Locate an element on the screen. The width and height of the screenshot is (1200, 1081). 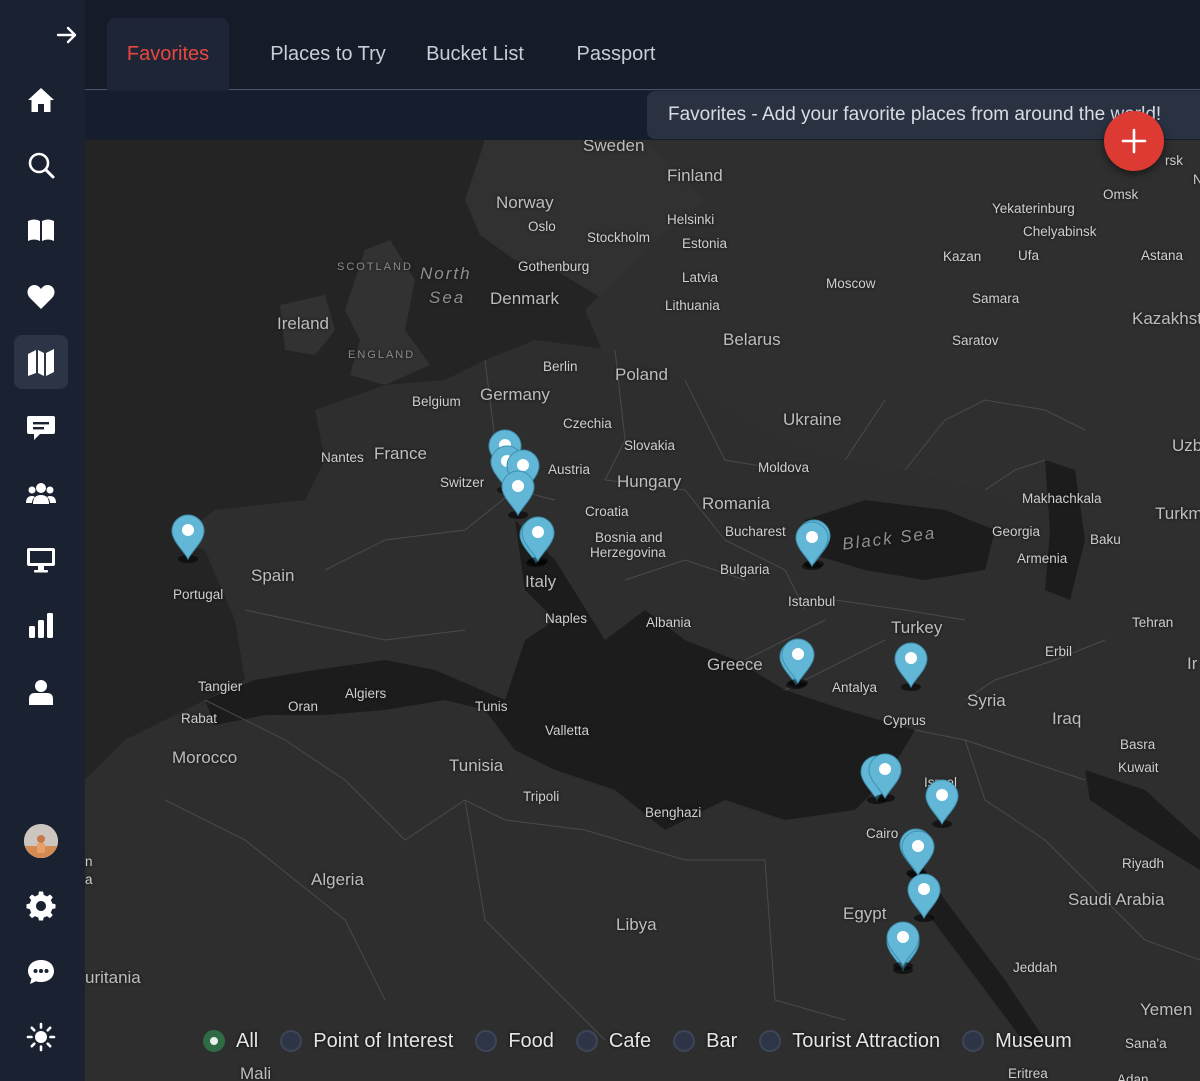
map-label: Czechia is located at coordinates (587, 423).